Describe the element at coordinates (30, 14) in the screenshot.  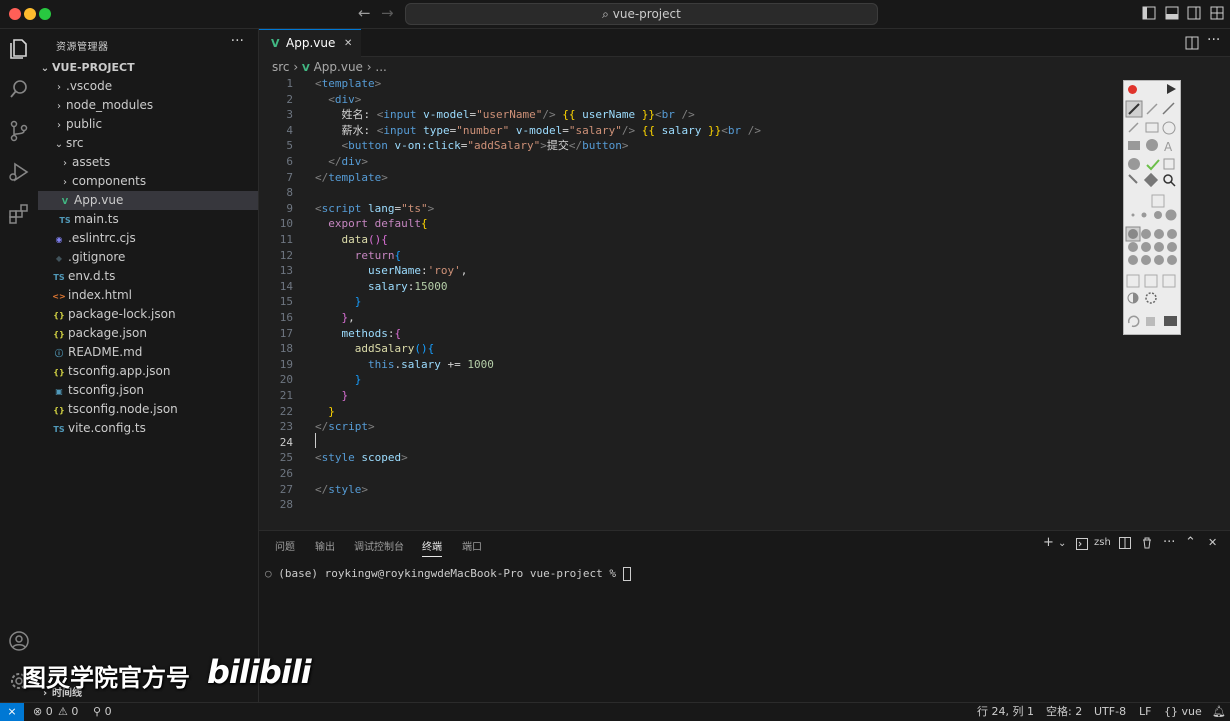
I see `minimize-window-button` at that location.